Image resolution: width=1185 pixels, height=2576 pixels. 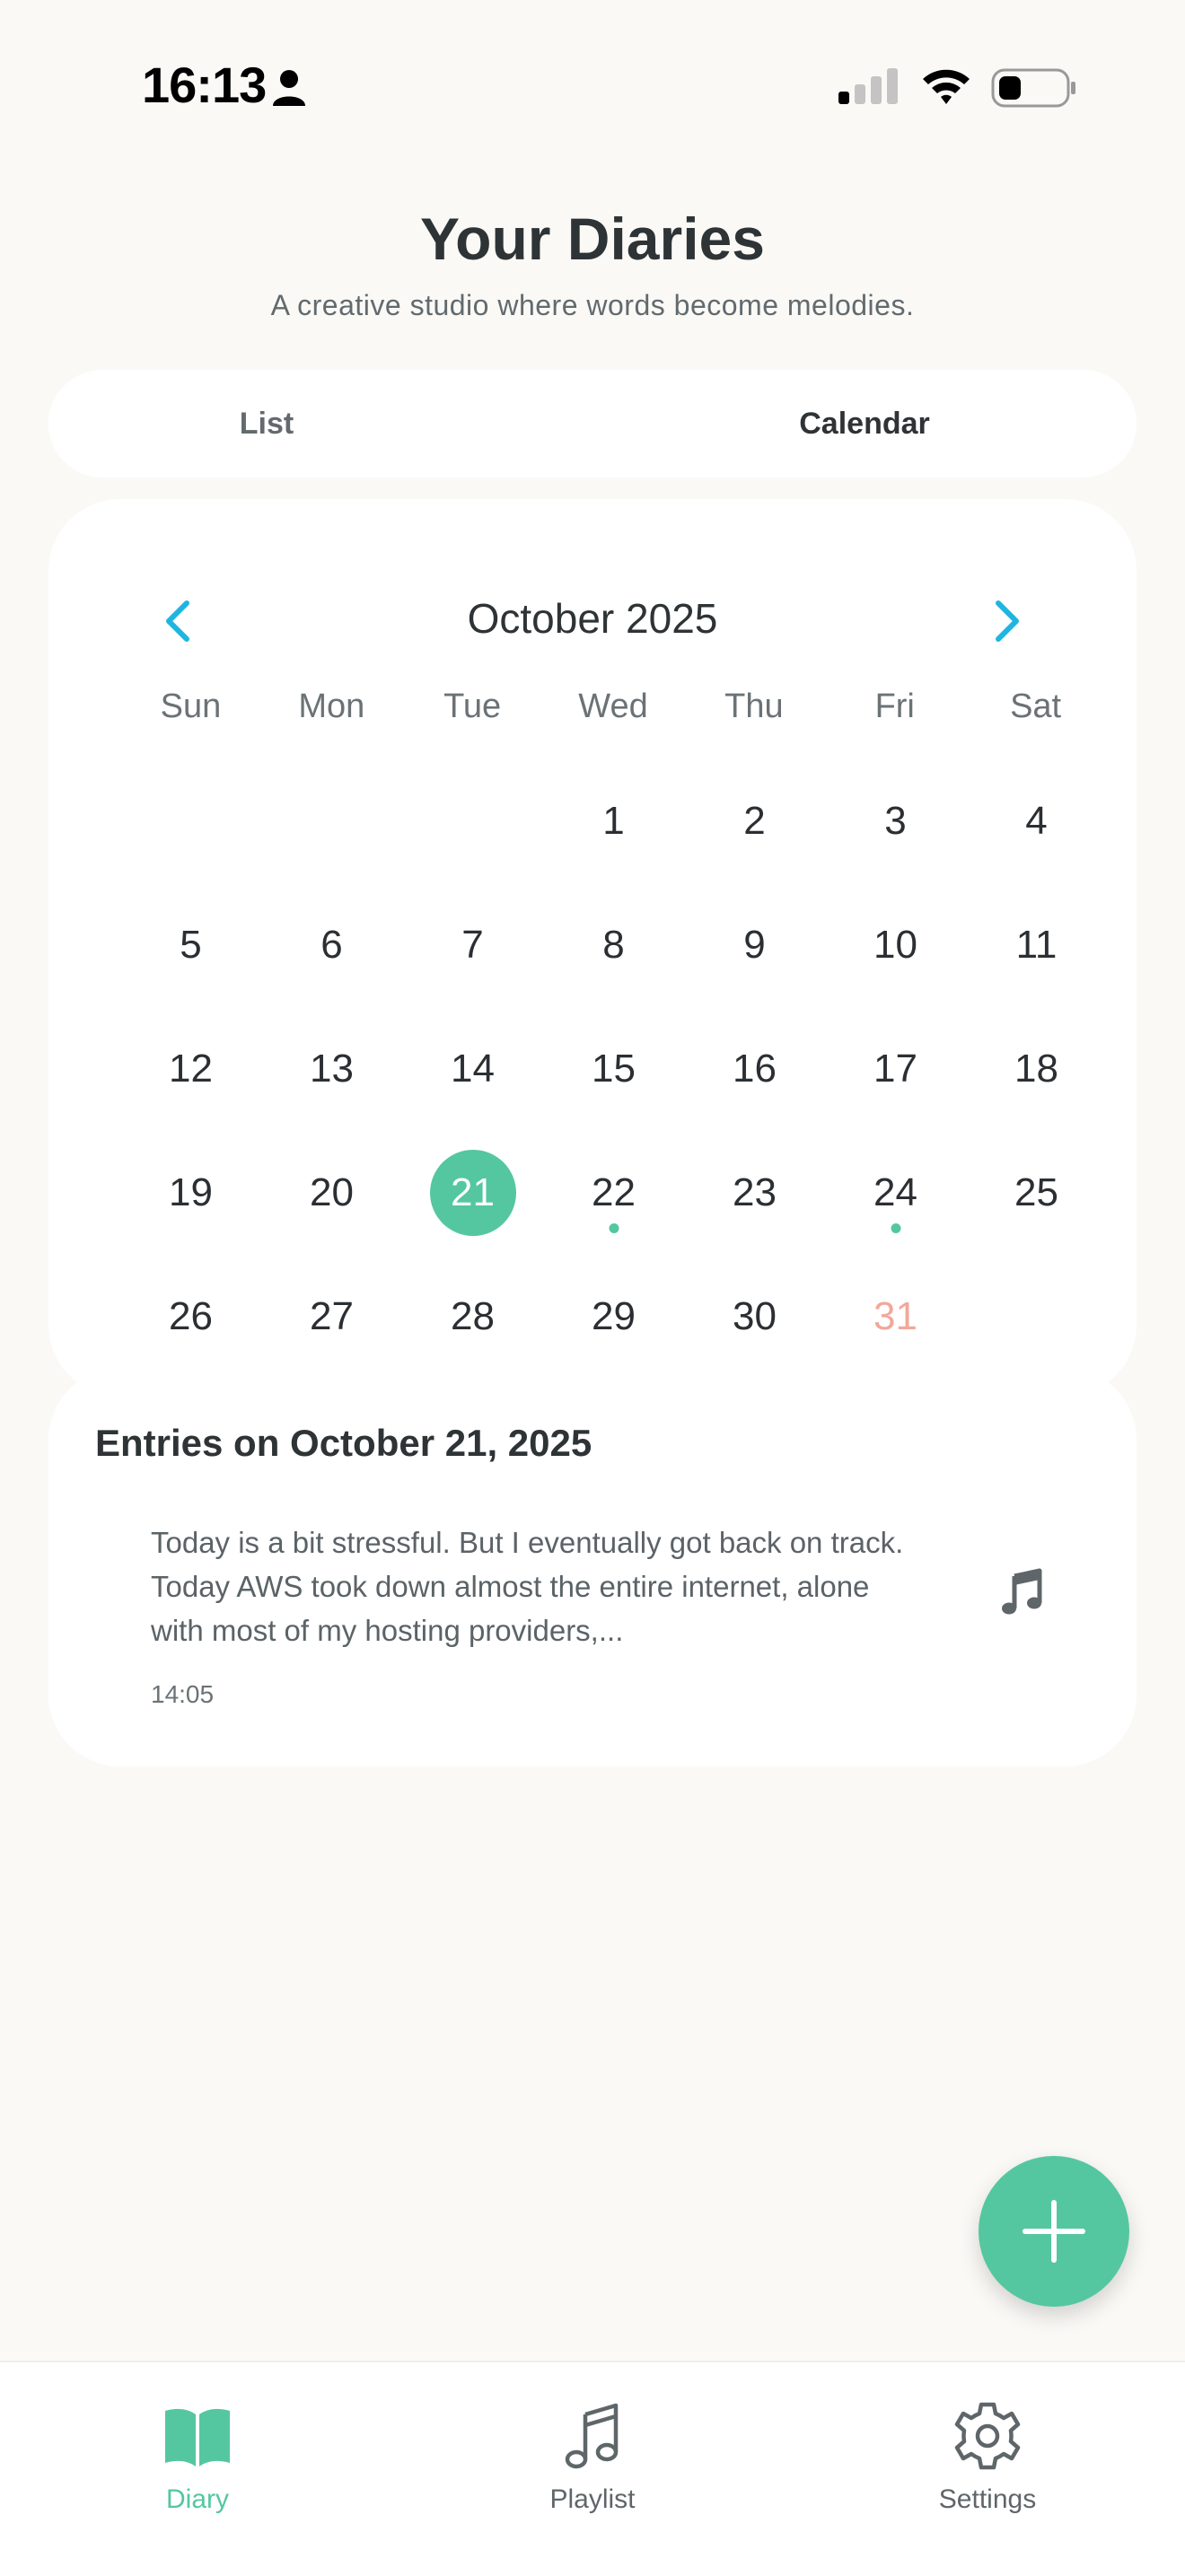 I want to click on calendar-day-number: 12, so click(x=191, y=1069).